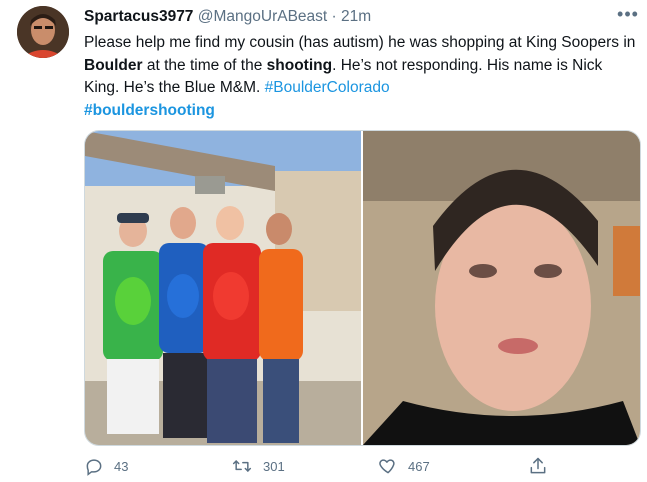  What do you see at coordinates (43, 32) in the screenshot?
I see `avatar` at bounding box center [43, 32].